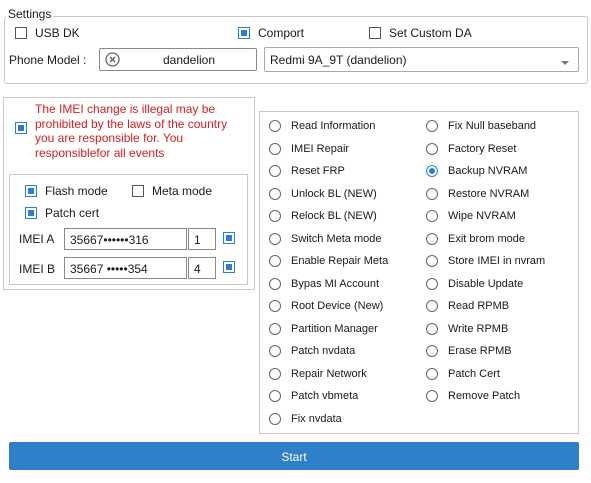  What do you see at coordinates (329, 374) in the screenshot?
I see `operation-option-label: Repair Network` at bounding box center [329, 374].